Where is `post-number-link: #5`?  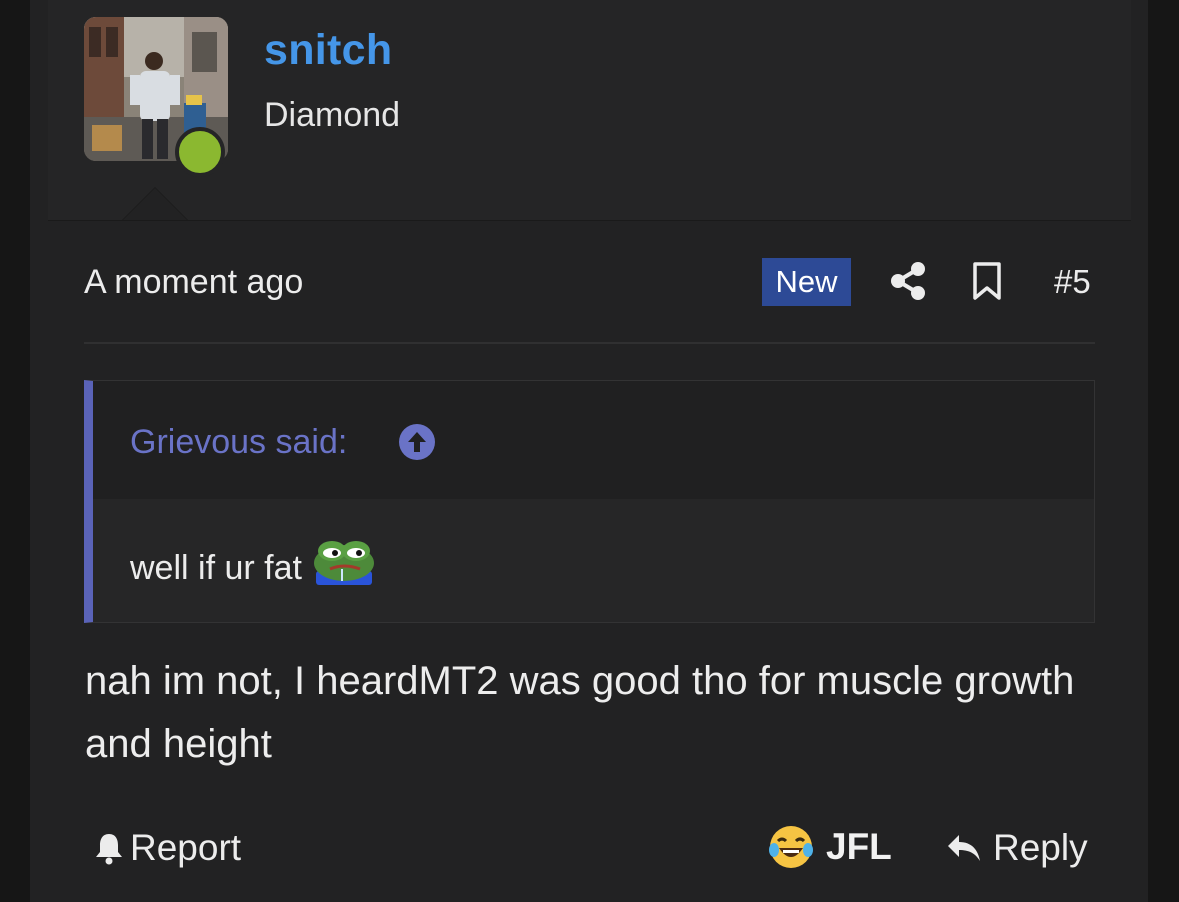 post-number-link: #5 is located at coordinates (1072, 282).